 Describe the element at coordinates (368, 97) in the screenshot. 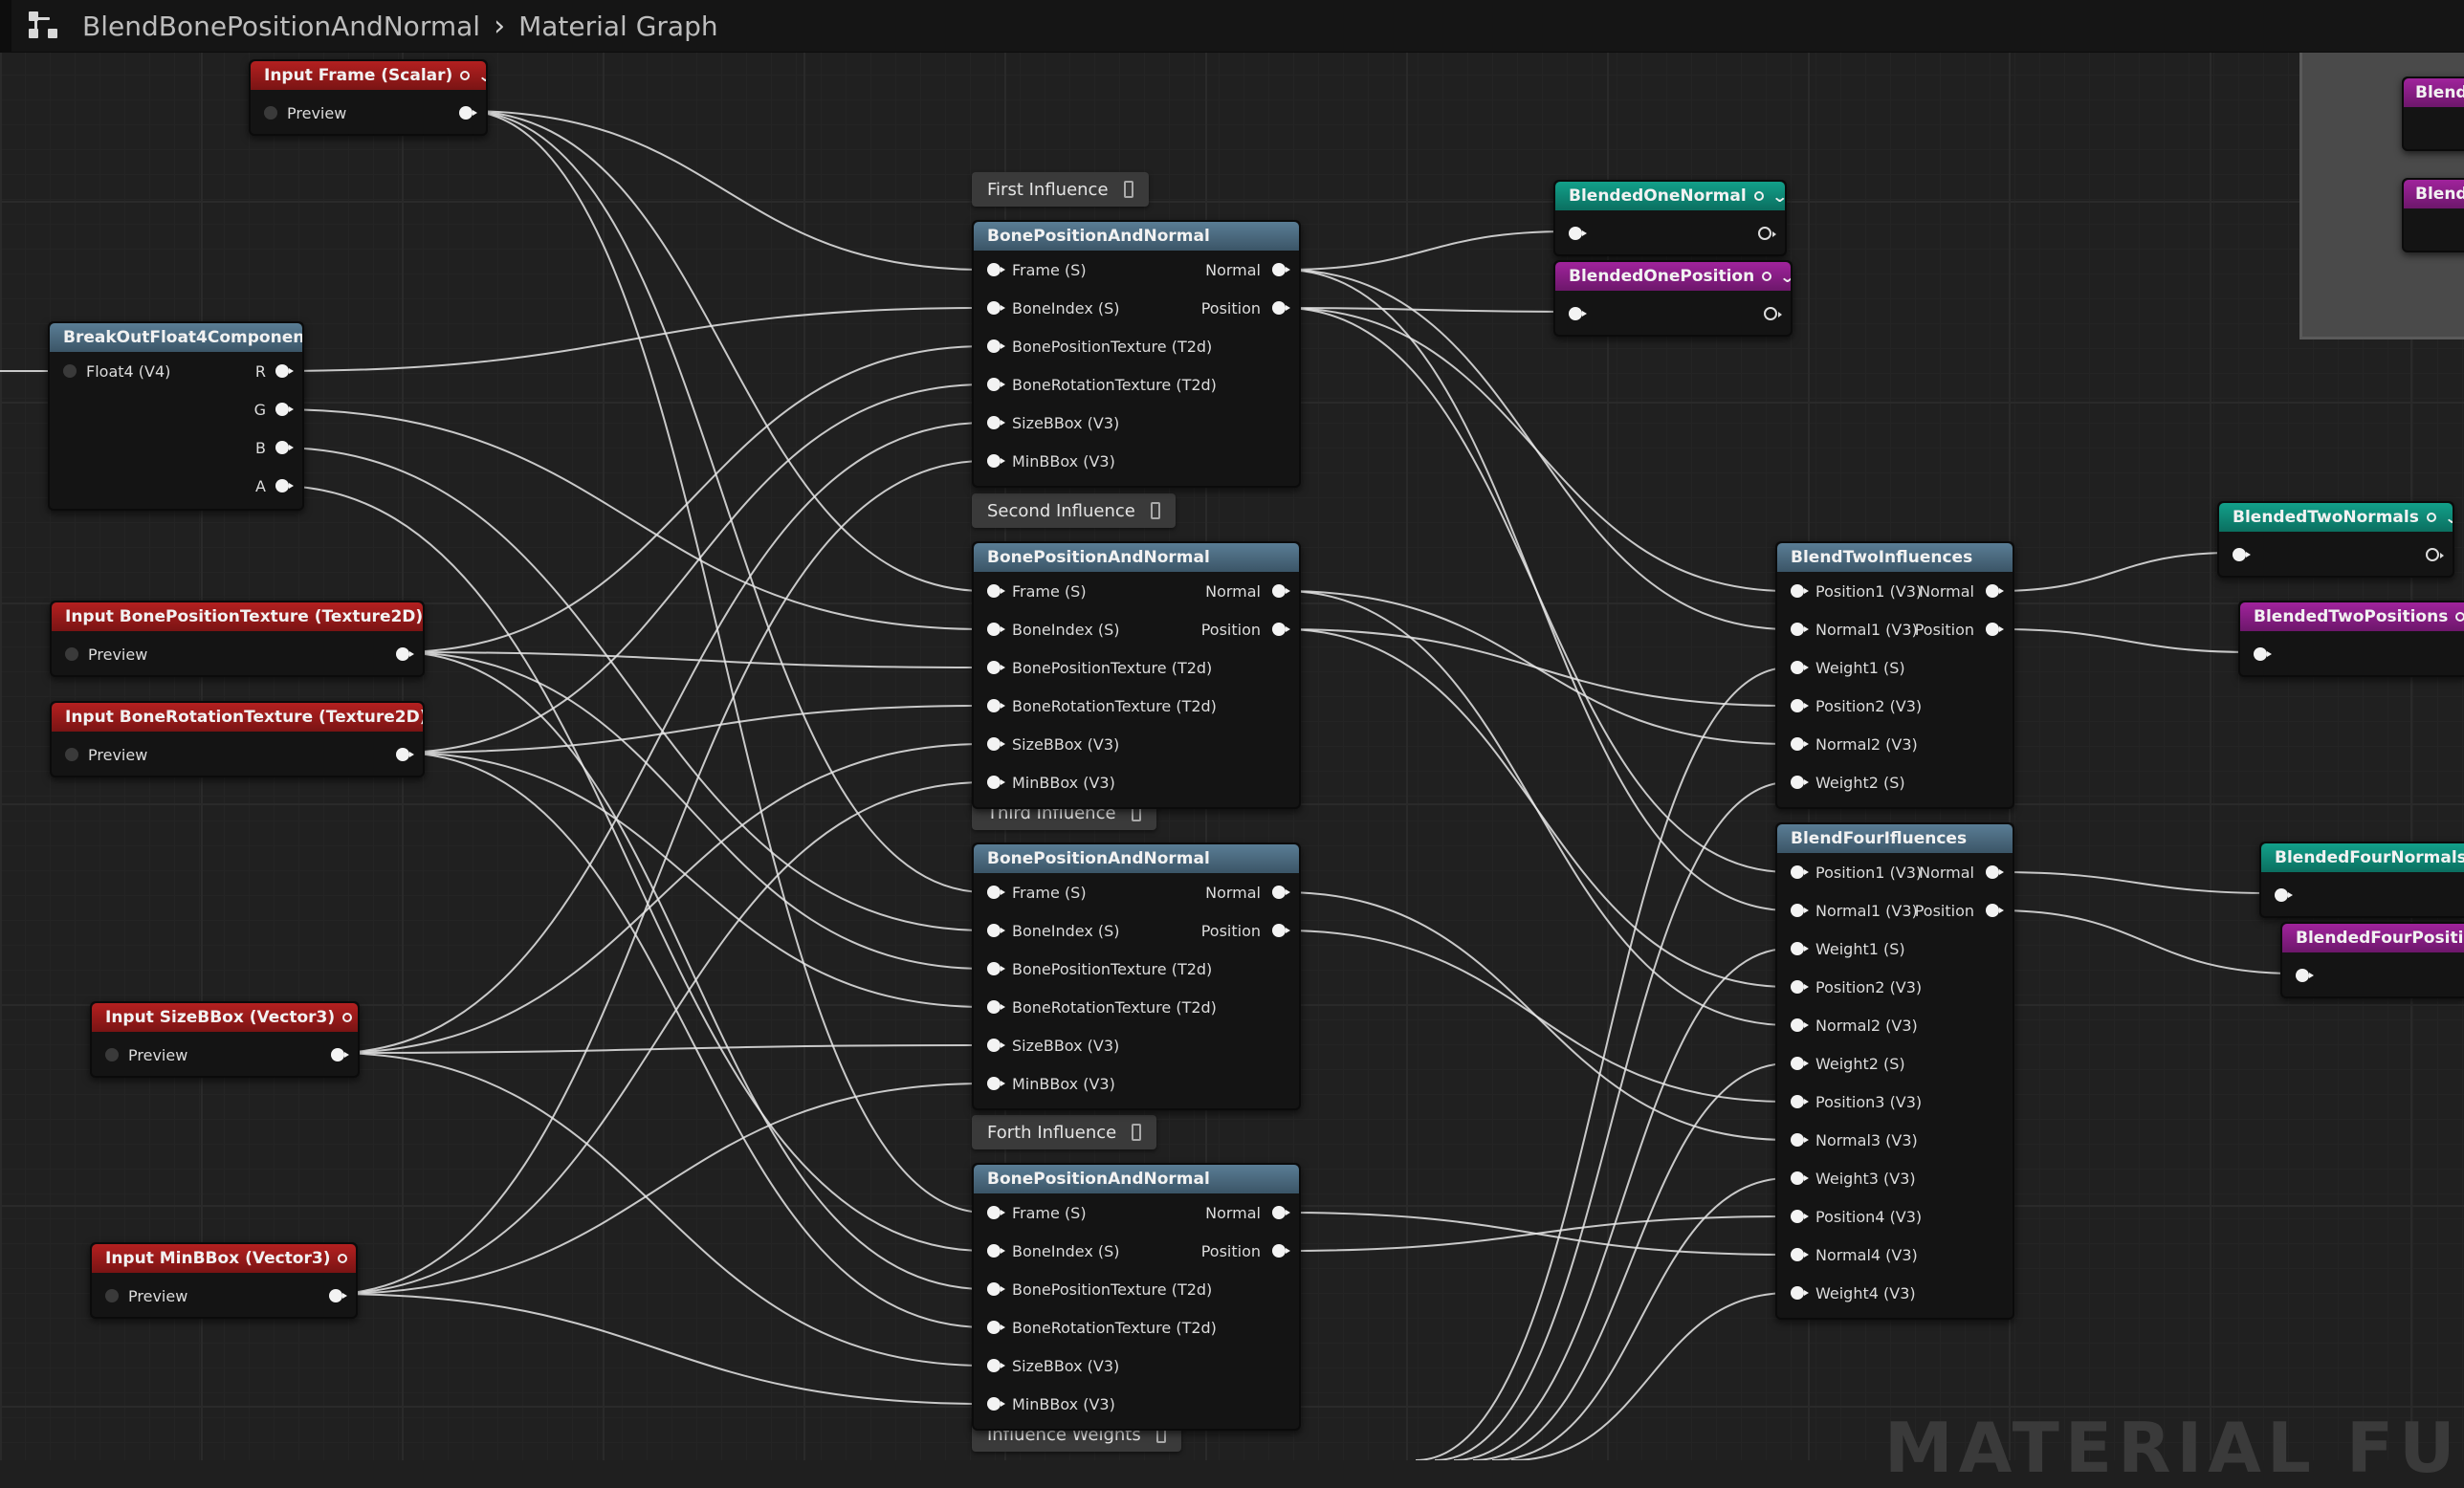

I see `input-frame-node: Input Frame (Scalar) ⌄ Preview` at that location.